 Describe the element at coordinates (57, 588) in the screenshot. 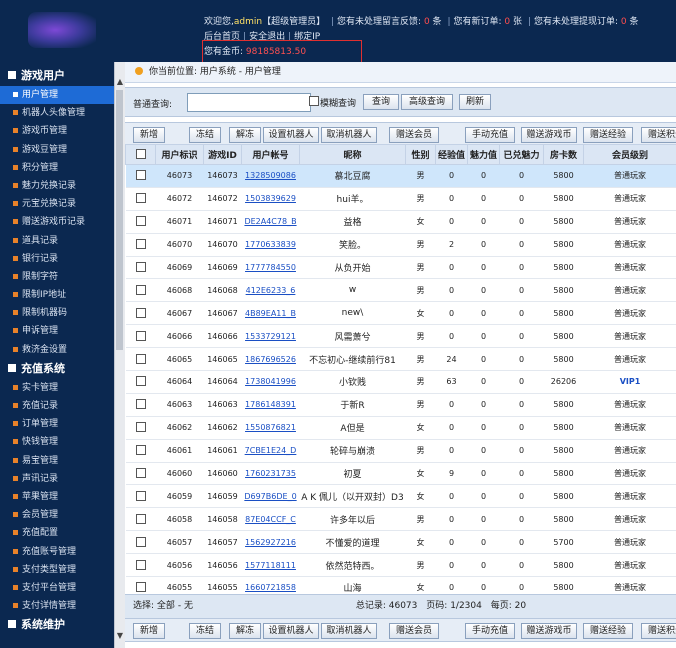

I see `sidebar-item: 支付平台管理` at that location.